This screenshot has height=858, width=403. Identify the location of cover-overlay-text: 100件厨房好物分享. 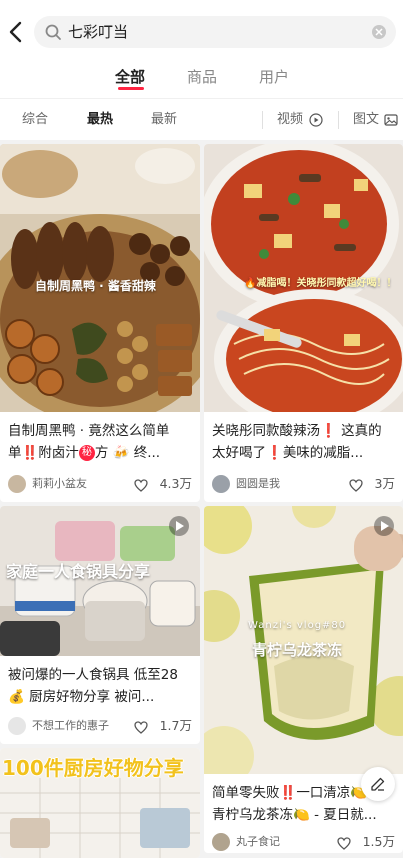
(93, 768).